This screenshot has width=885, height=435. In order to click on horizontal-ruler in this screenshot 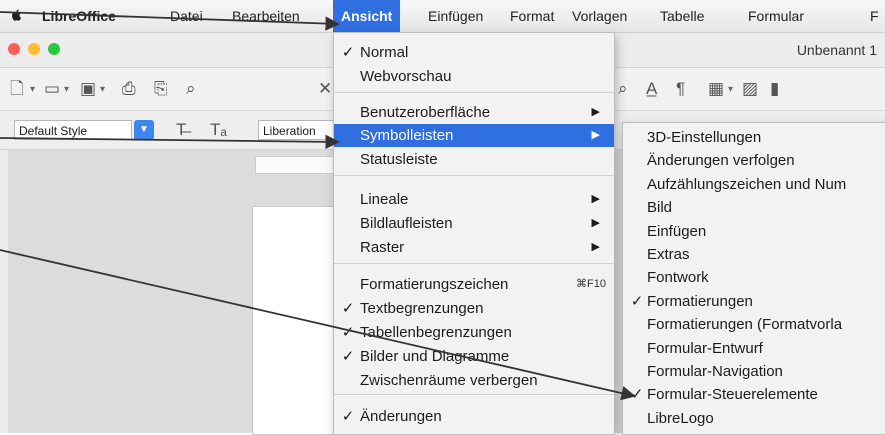, I will do `click(296, 165)`.